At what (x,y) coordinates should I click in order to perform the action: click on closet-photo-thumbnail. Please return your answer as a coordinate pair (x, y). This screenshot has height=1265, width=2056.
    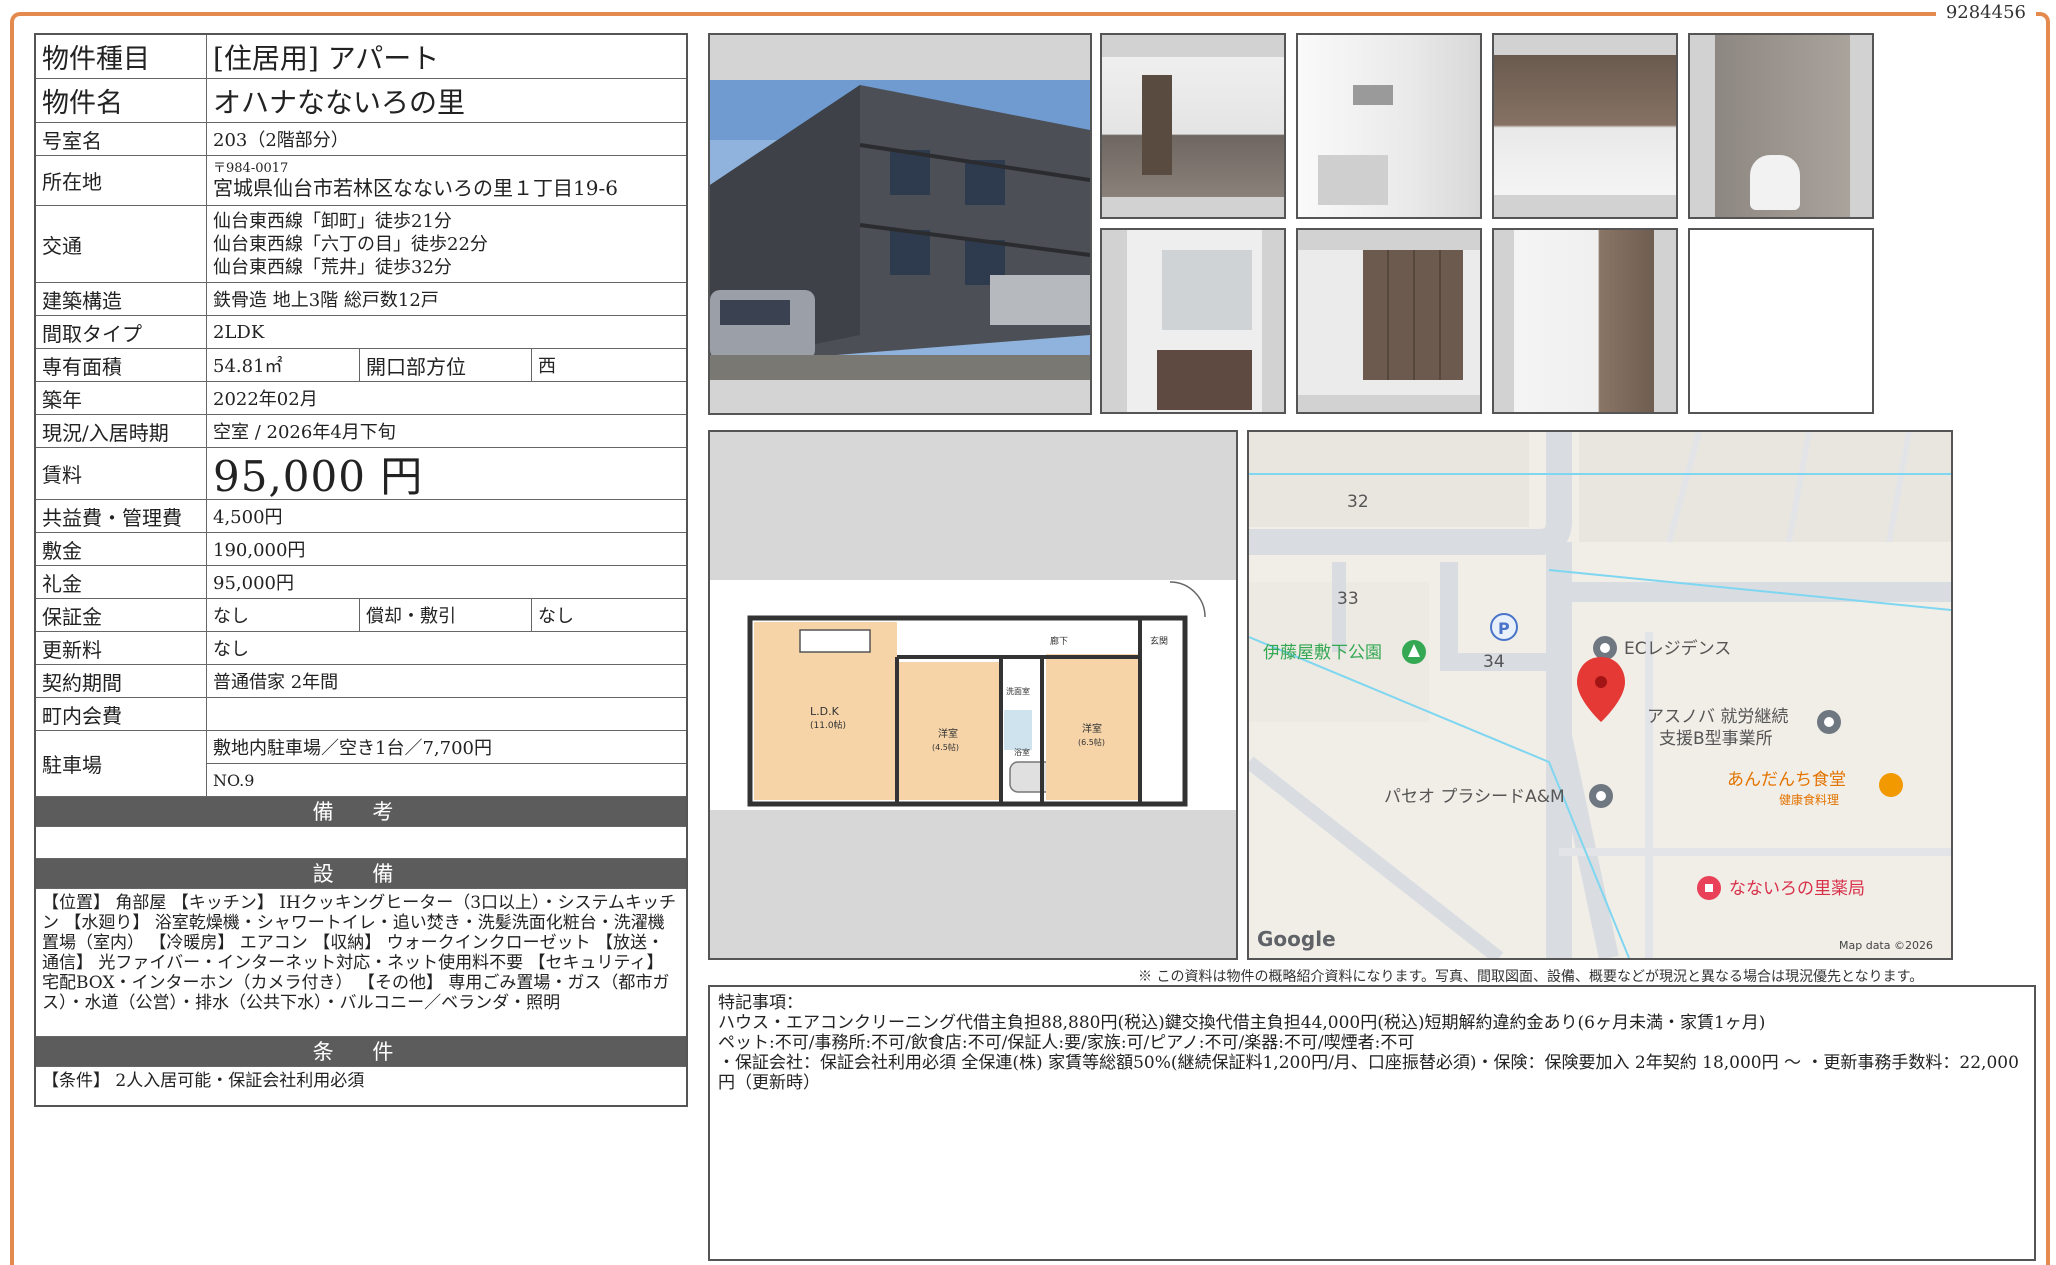
    Looking at the image, I should click on (1389, 321).